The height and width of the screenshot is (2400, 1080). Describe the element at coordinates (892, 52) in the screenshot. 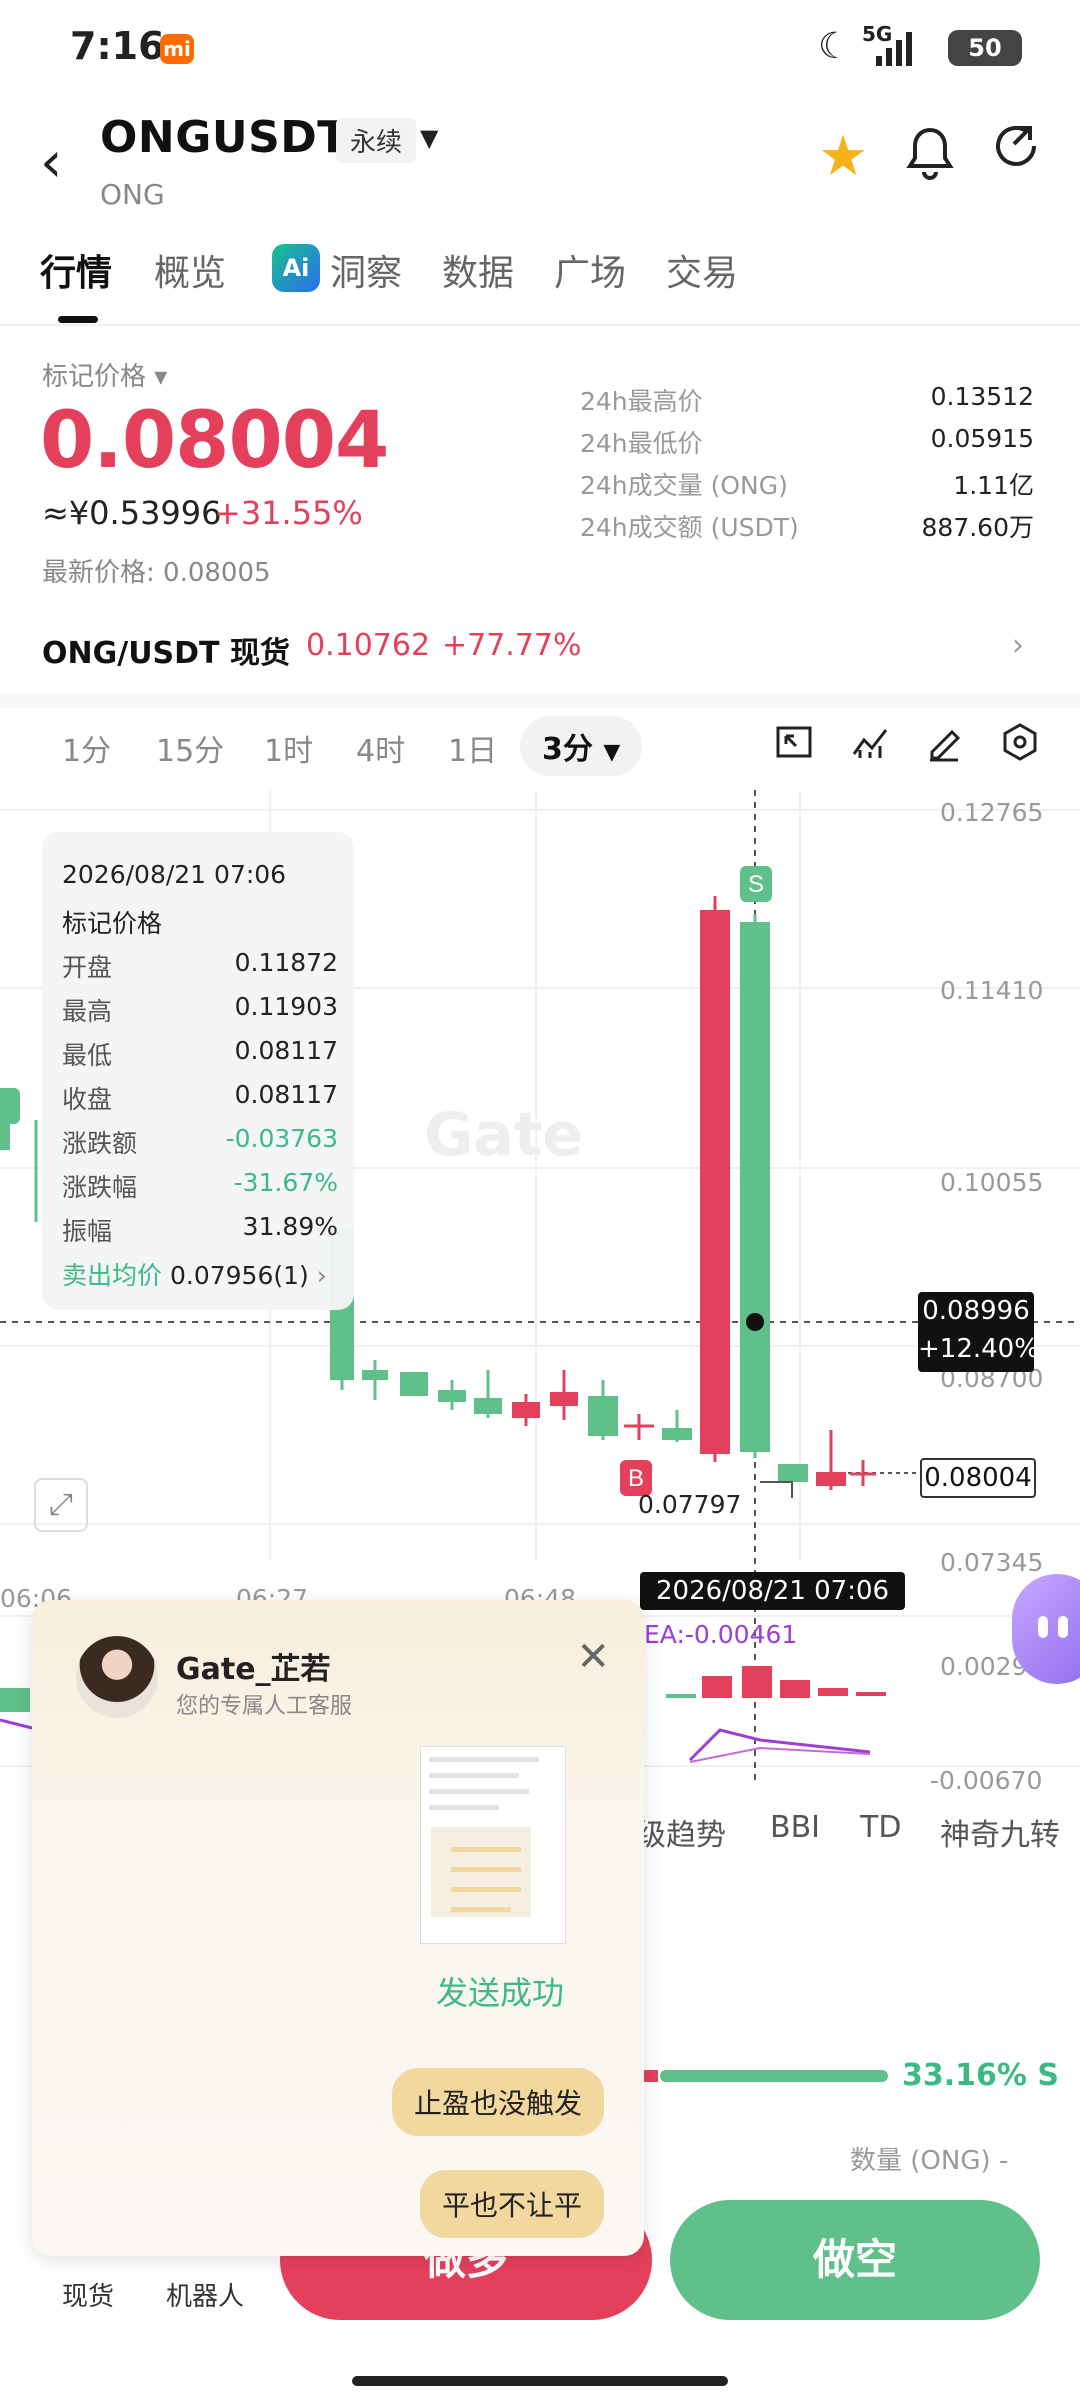

I see `signal-icon` at that location.